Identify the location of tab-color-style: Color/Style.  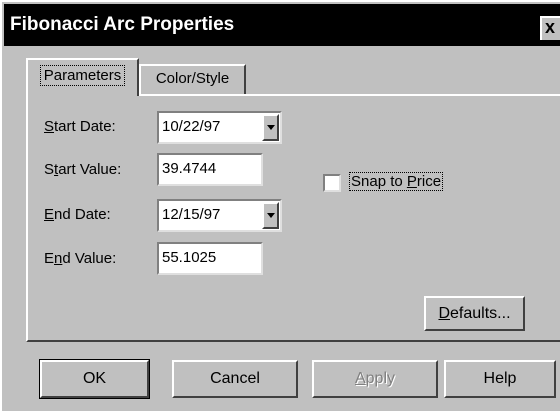
(192, 79).